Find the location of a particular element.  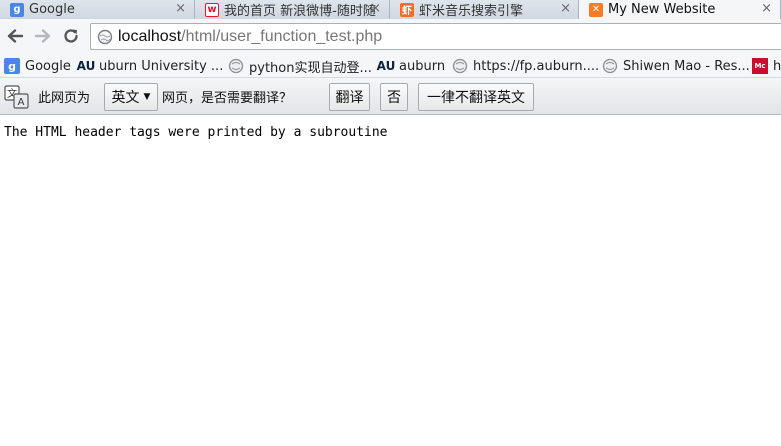

no-translate-button: 否 is located at coordinates (394, 97).